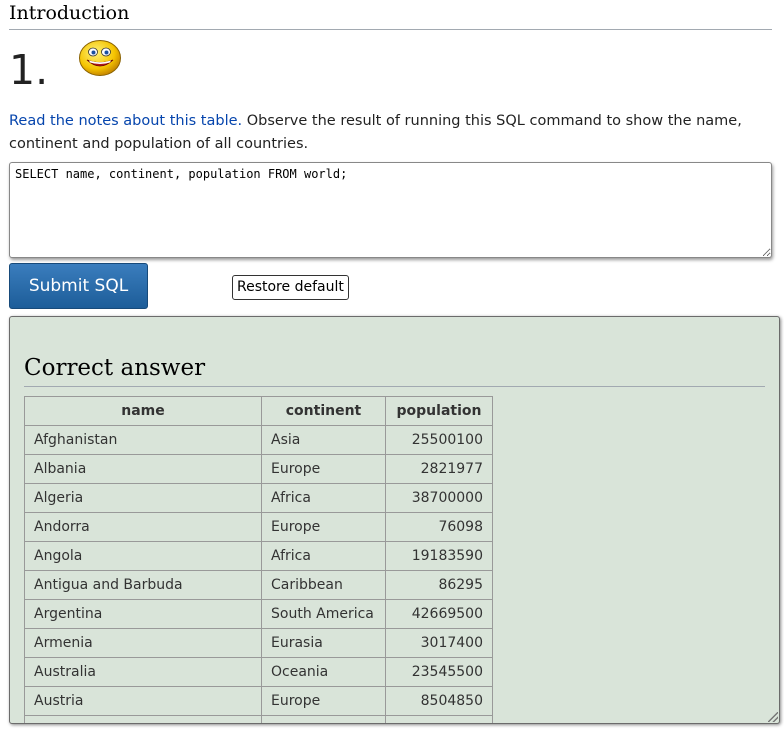 The image size is (784, 734). Describe the element at coordinates (143, 498) in the screenshot. I see `cell-name: Algeria` at that location.